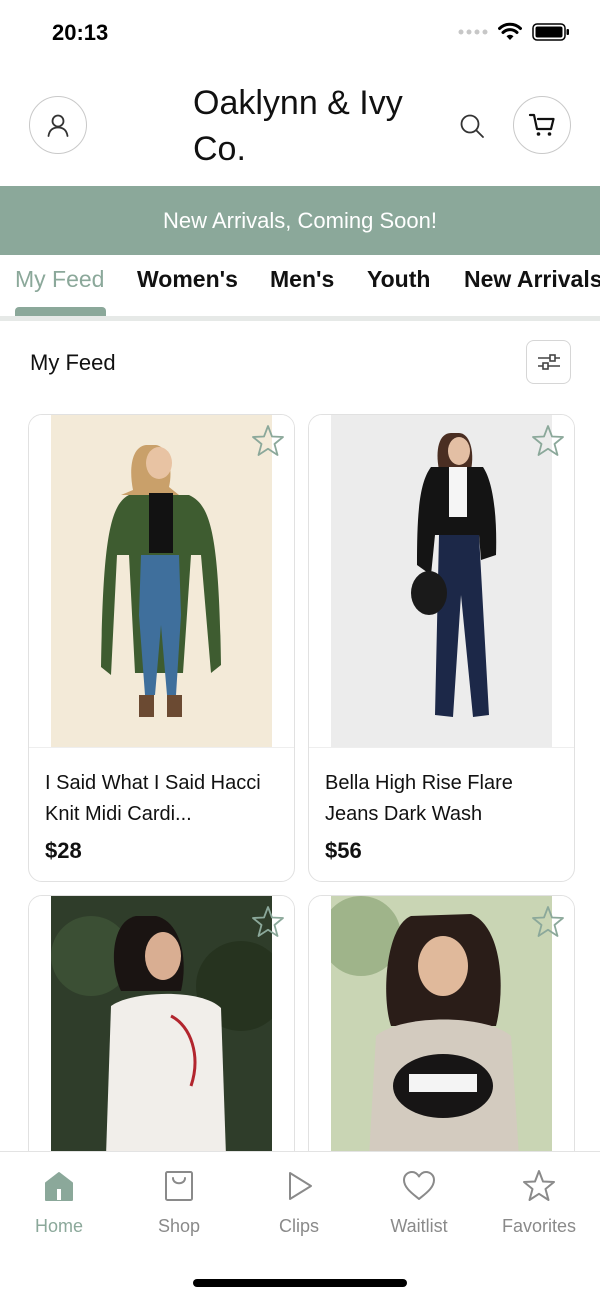 Image resolution: width=600 pixels, height=1299 pixels. Describe the element at coordinates (300, 1186) in the screenshot. I see `play-icon` at that location.